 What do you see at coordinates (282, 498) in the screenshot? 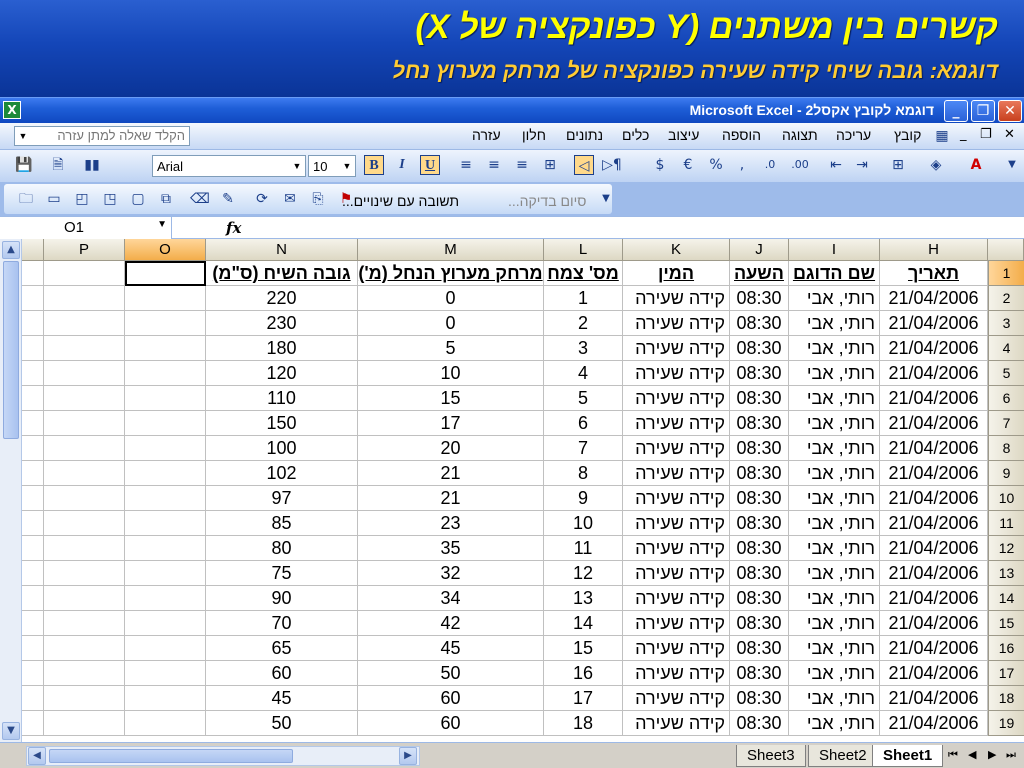
I see `table-cell-n: 97` at bounding box center [282, 498].